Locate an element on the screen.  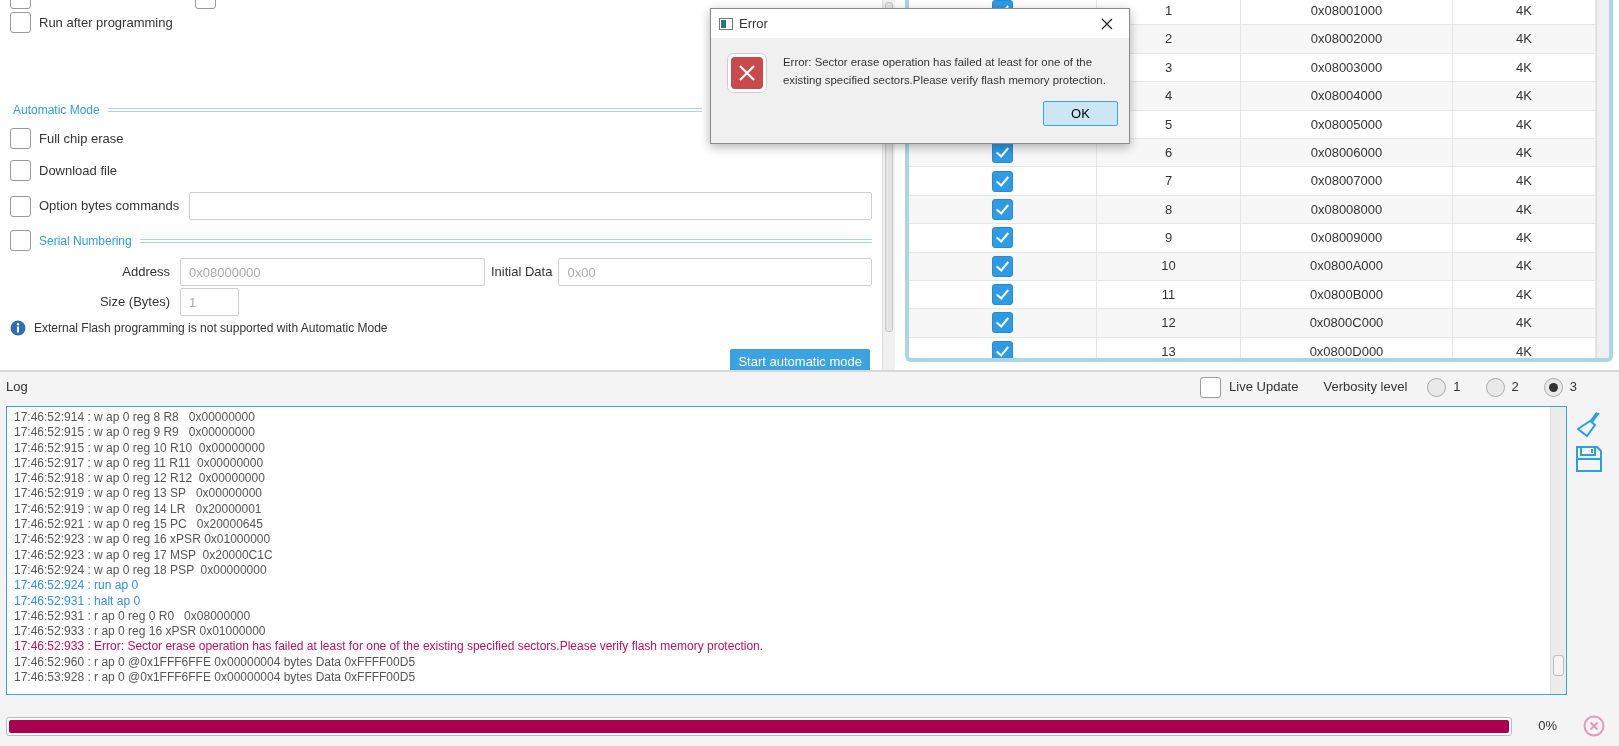
radio-label: 1 is located at coordinates (1457, 387).